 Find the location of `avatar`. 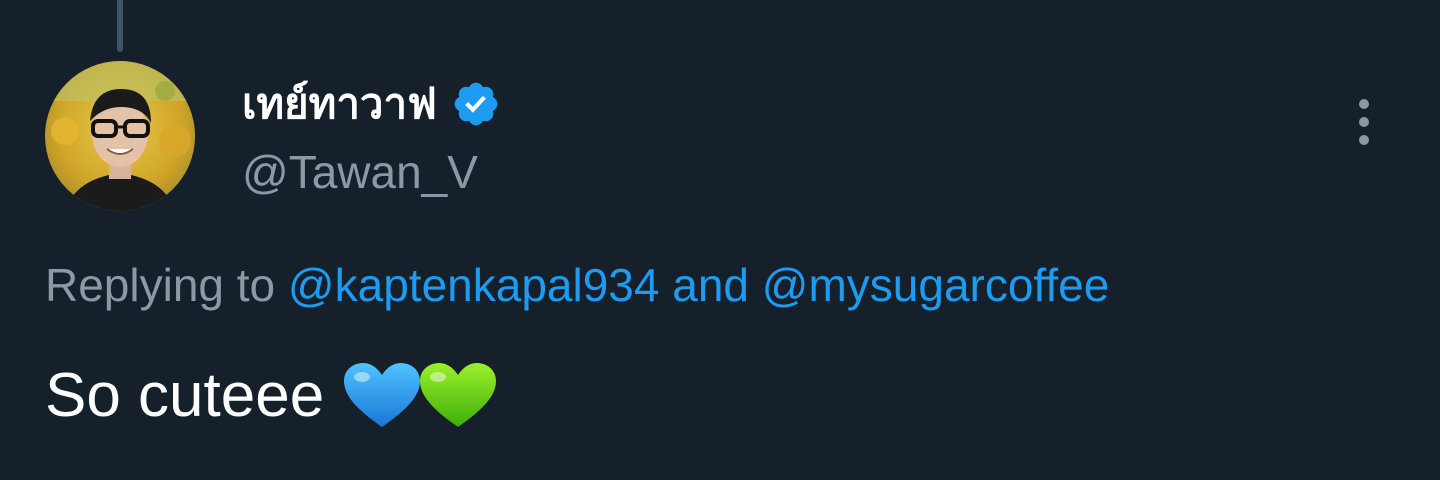

avatar is located at coordinates (120, 136).